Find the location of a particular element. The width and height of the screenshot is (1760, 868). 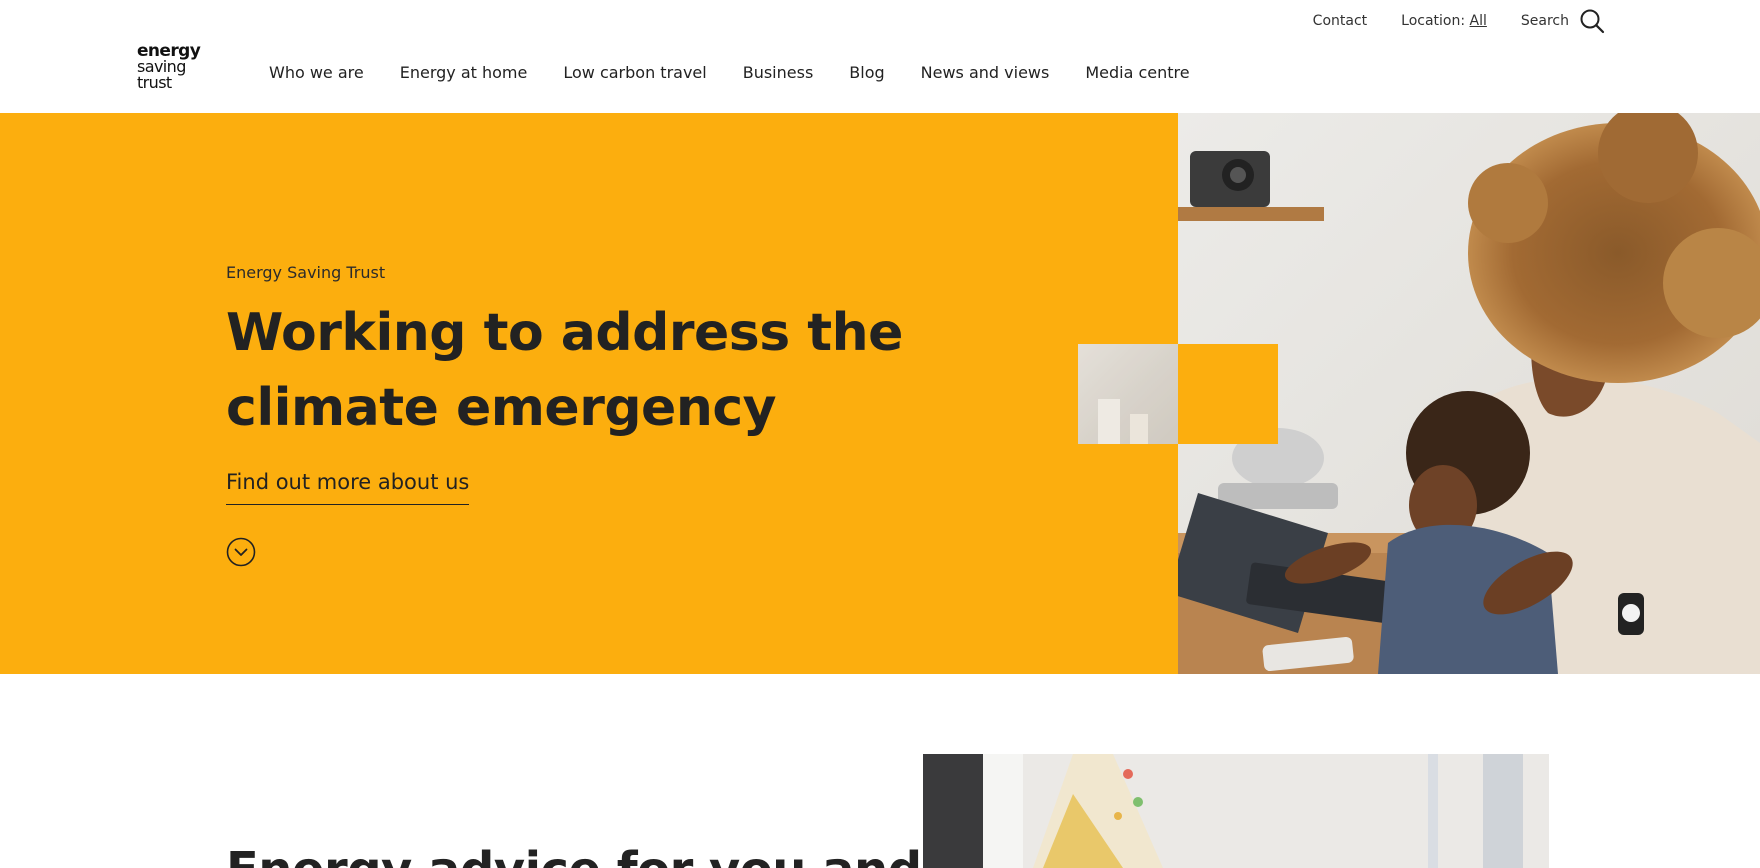

nav-item-energy-at-home: Energy at home is located at coordinates (464, 72).